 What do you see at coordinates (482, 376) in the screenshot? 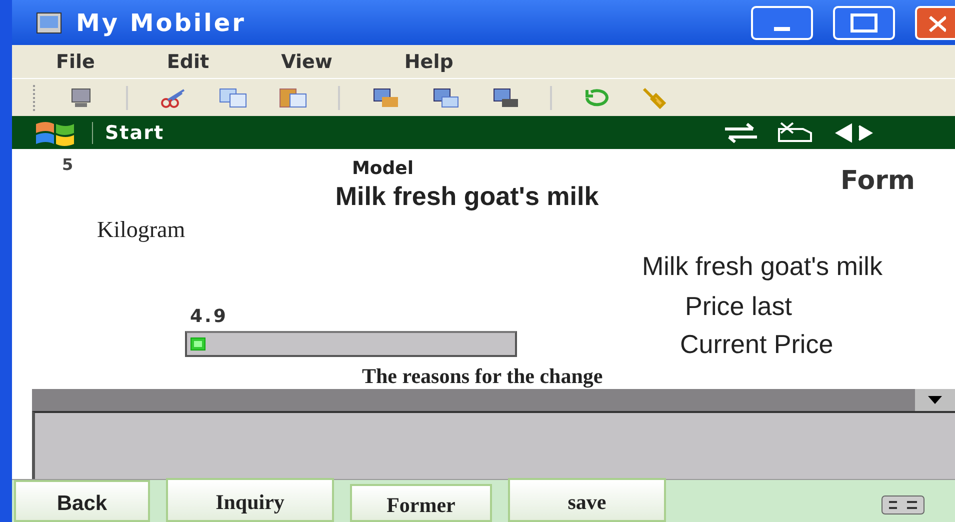
I see `reasons-label: The reasons for the change` at bounding box center [482, 376].